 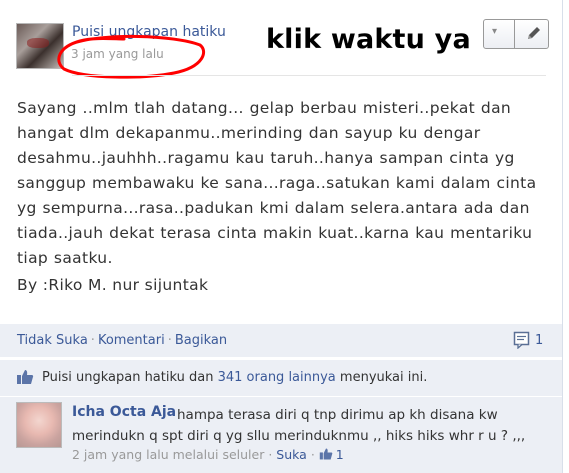 What do you see at coordinates (131, 340) in the screenshot?
I see `comment-link: Komentari` at bounding box center [131, 340].